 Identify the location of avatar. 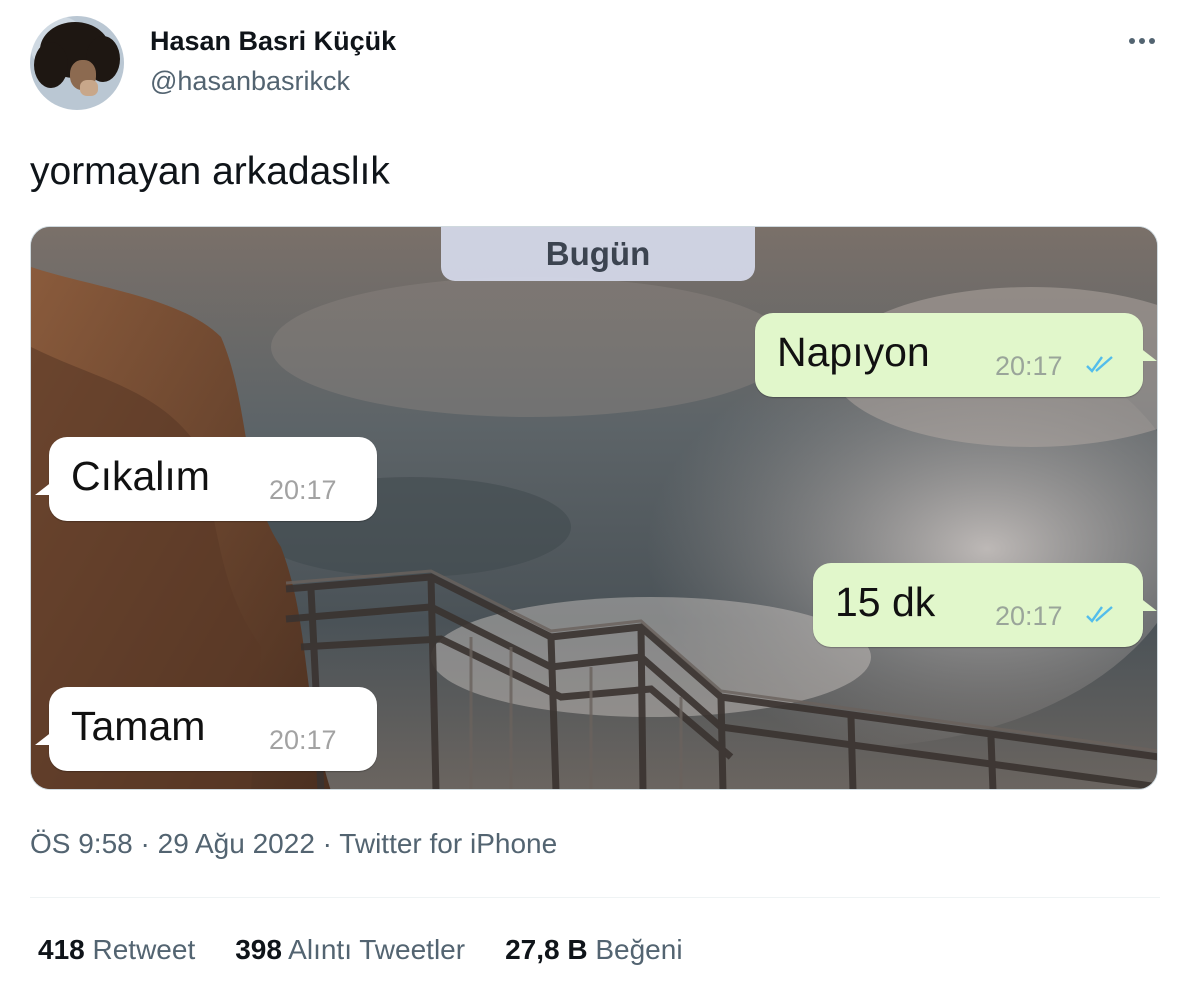
(77, 63).